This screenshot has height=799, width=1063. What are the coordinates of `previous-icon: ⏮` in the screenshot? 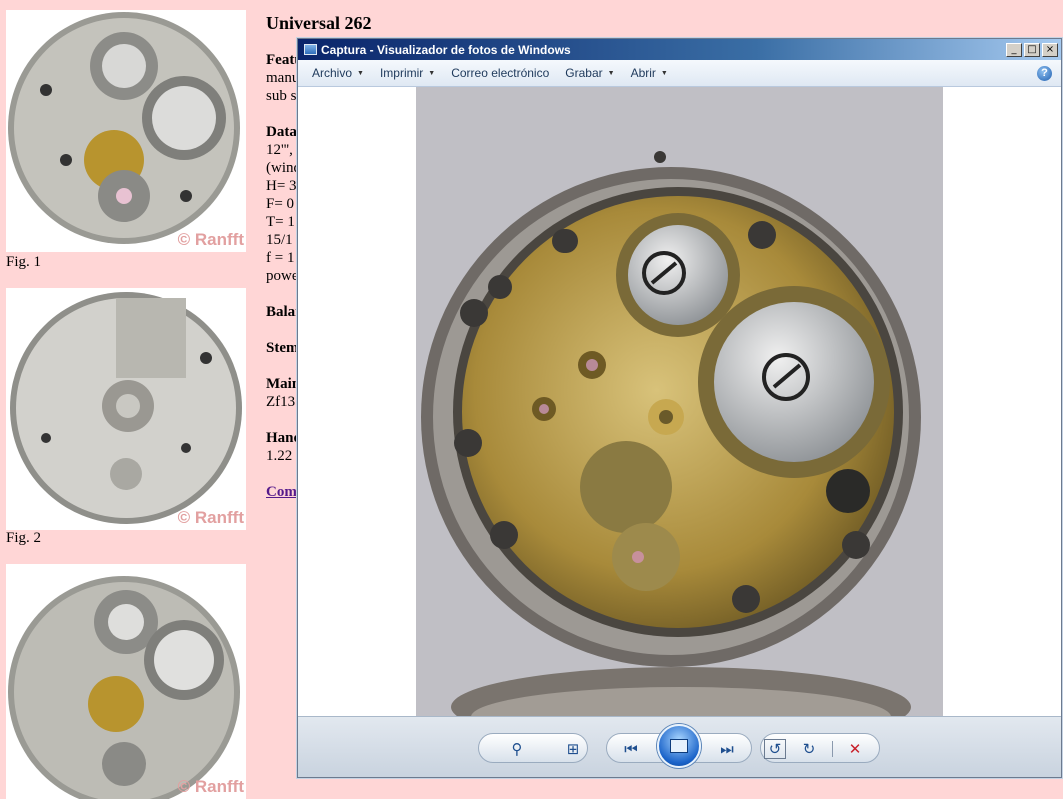 It's located at (631, 749).